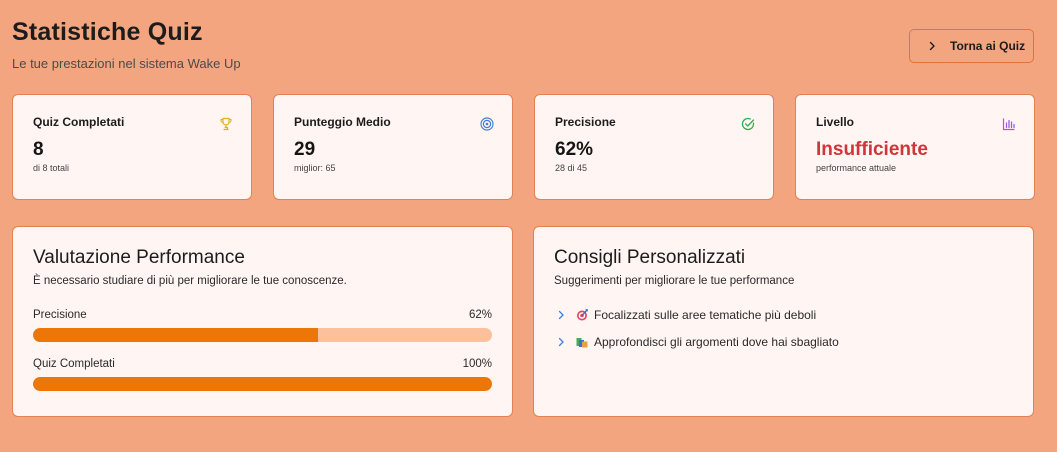 This screenshot has width=1057, height=452. What do you see at coordinates (38, 149) in the screenshot?
I see `stat-value: 8` at bounding box center [38, 149].